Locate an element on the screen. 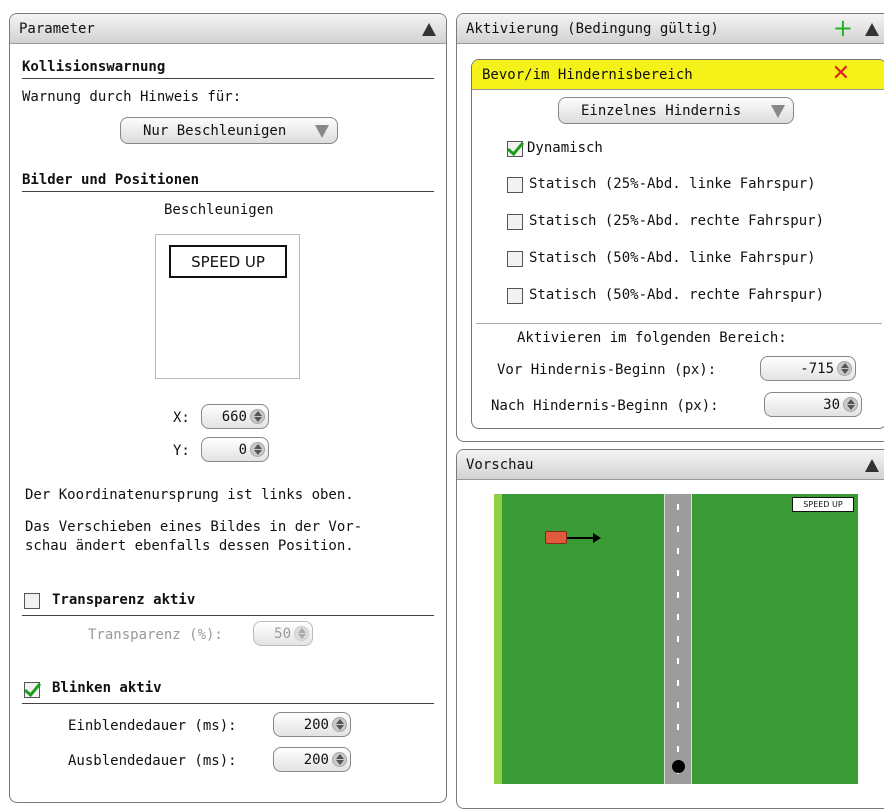 The image size is (884, 809). option-label: Statisch (50%-Abd. linke Fahrspur) is located at coordinates (672, 258).